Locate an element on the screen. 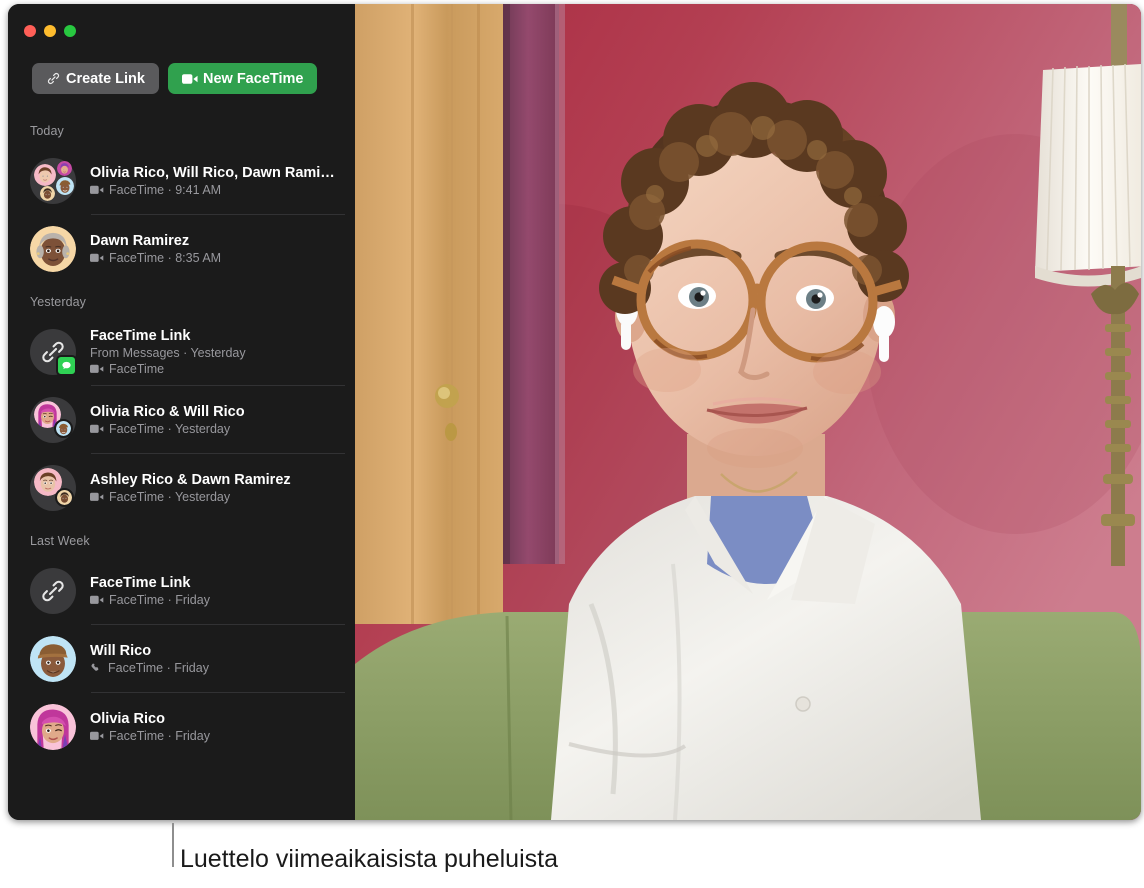  call-item-title: Olivia Rico & Will Rico is located at coordinates (167, 412).